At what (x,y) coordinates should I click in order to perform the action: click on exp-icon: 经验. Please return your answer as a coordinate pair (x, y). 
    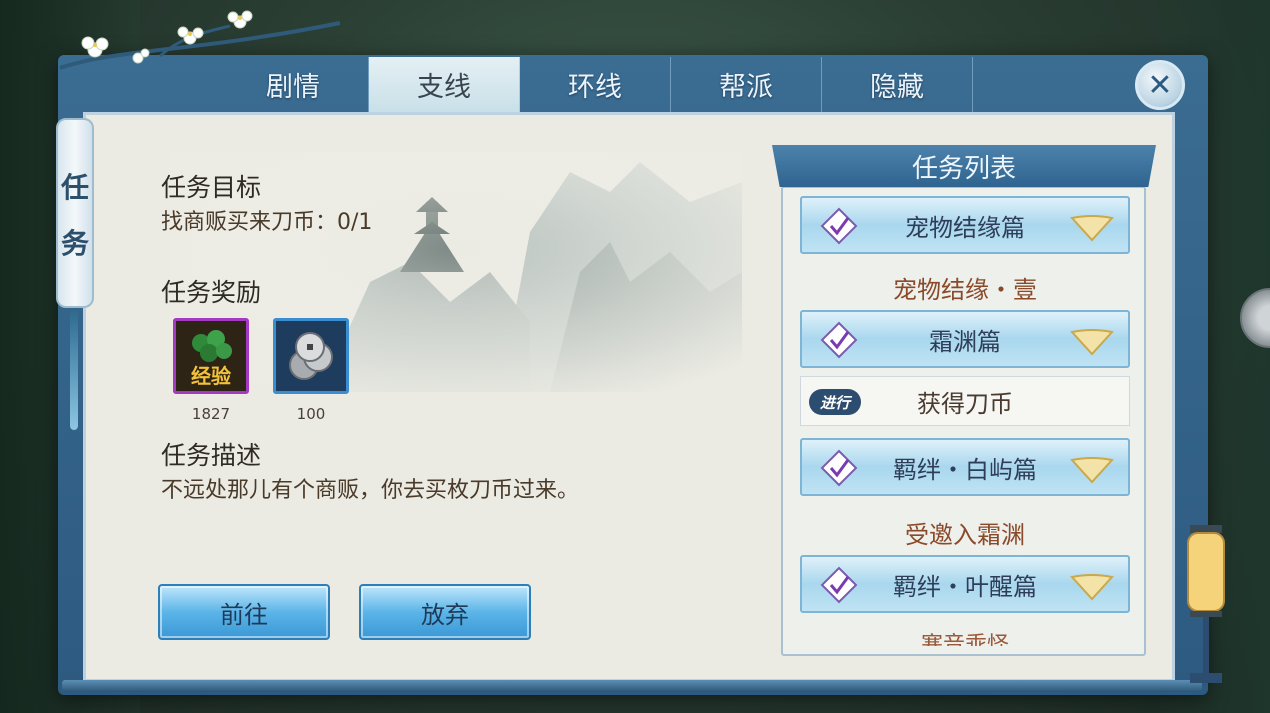
    Looking at the image, I should click on (211, 359).